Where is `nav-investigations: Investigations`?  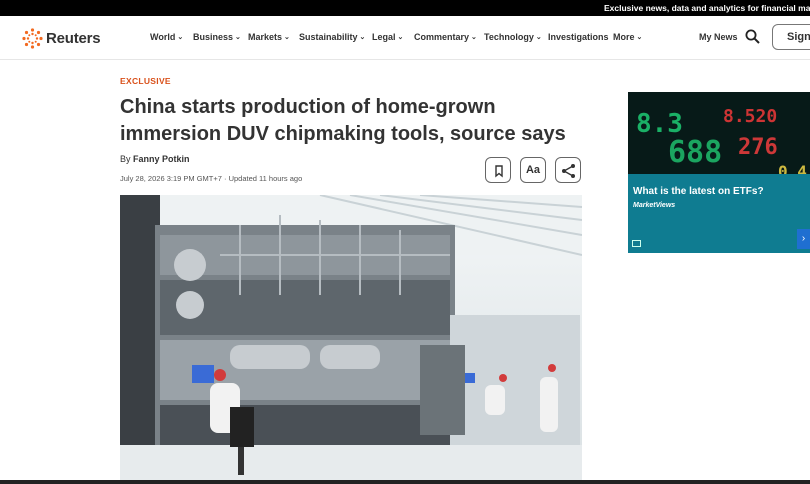
nav-investigations: Investigations is located at coordinates (578, 37).